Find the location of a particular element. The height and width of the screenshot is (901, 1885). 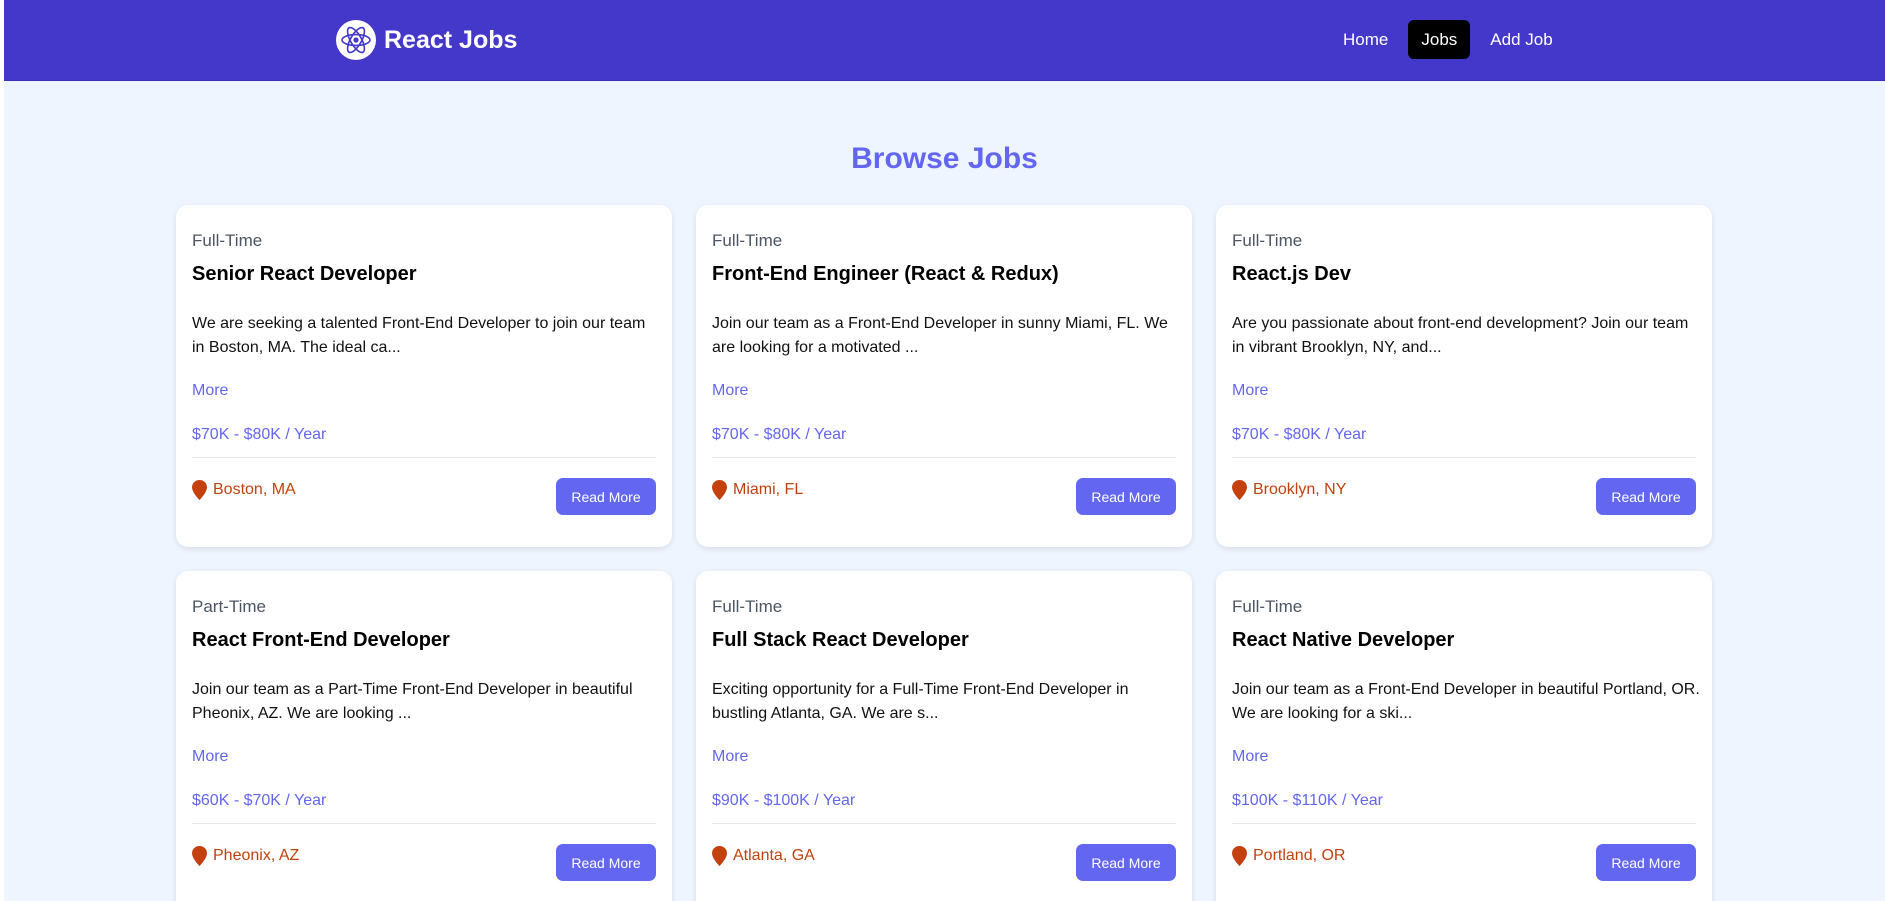

job-title: Full Stack React Developer is located at coordinates (840, 640).